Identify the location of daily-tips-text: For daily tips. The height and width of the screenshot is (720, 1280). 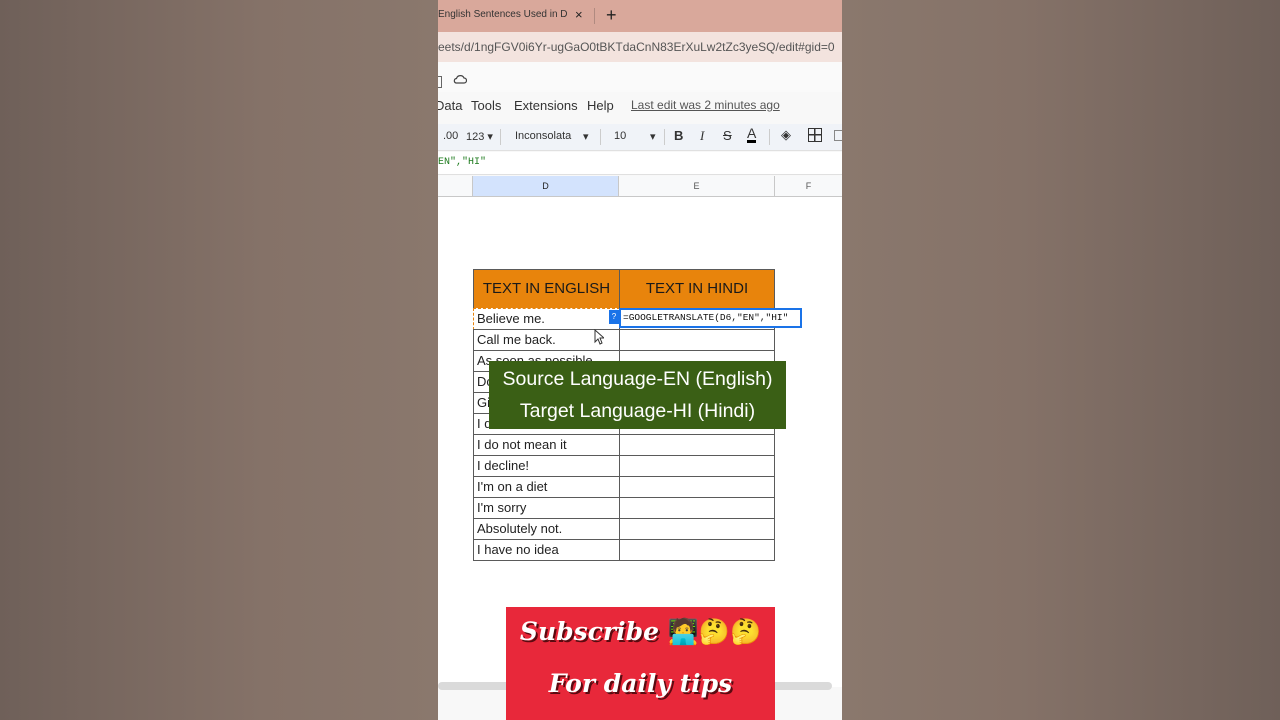
(640, 683).